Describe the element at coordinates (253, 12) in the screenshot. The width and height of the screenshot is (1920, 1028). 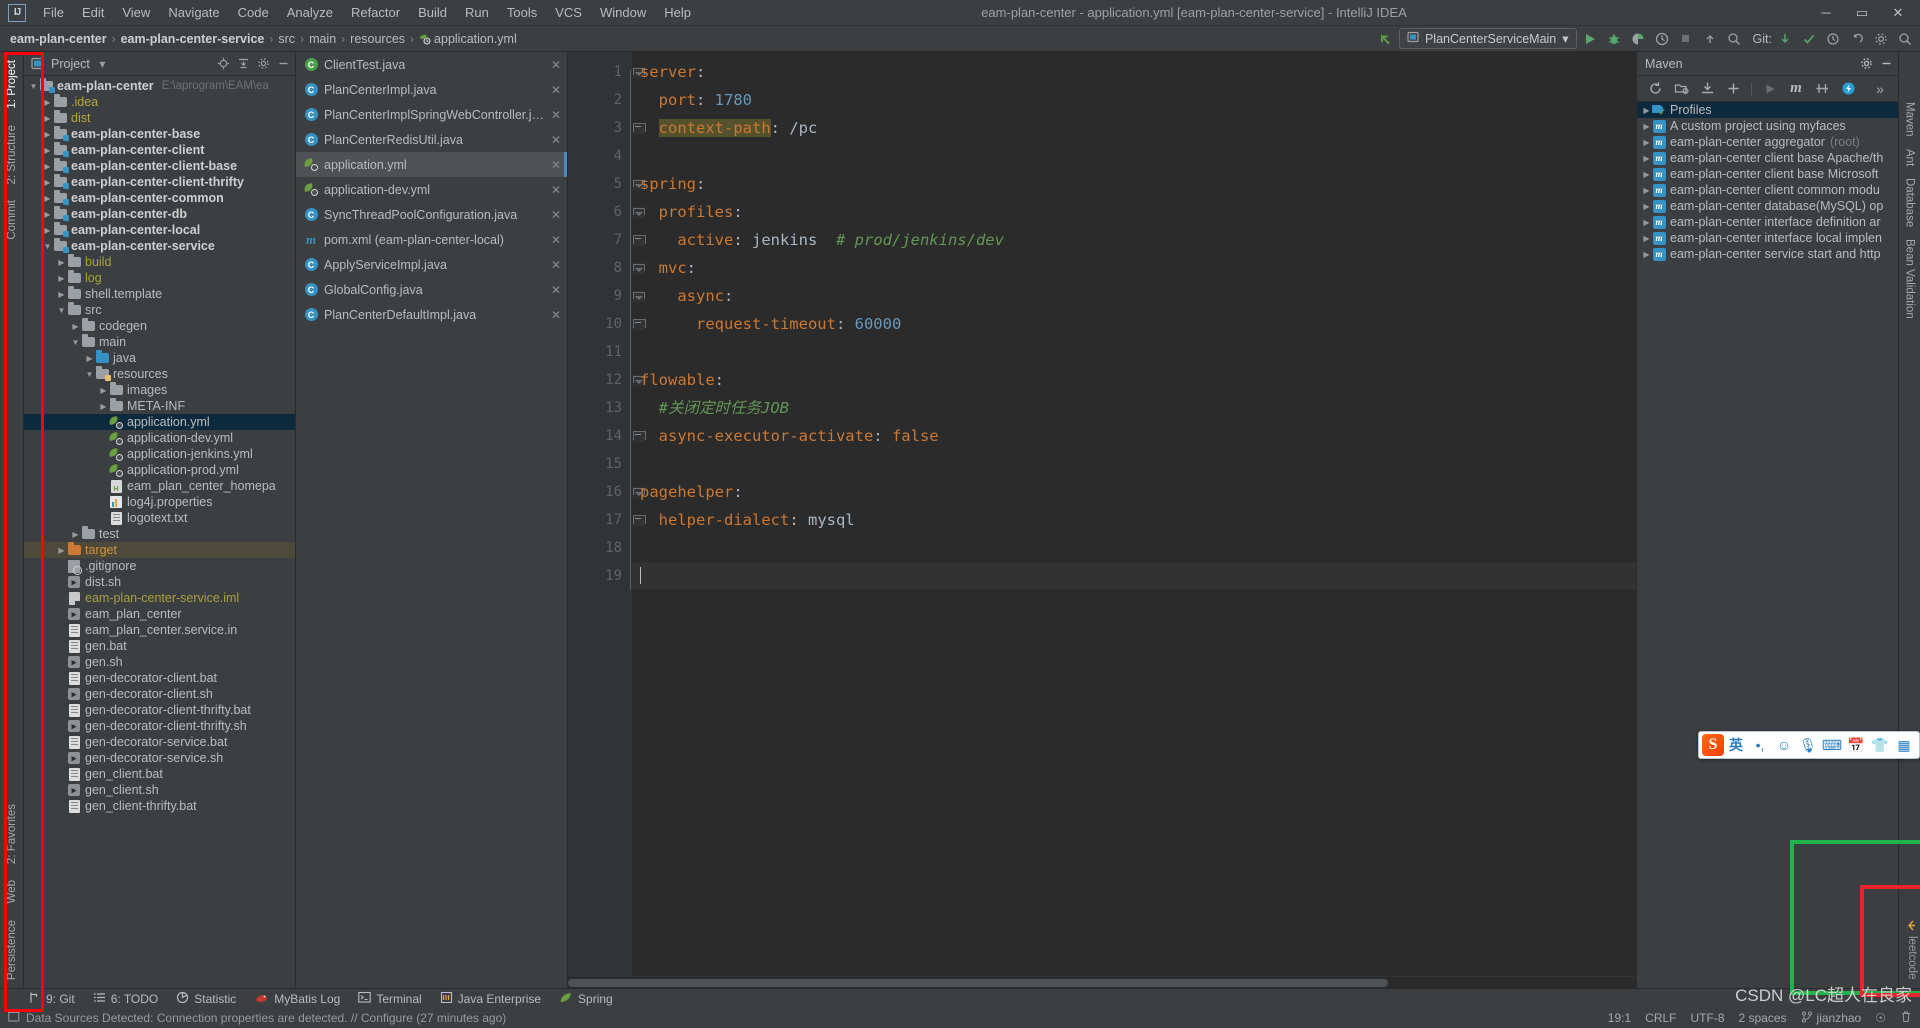
I see `menu-item-code: Code` at that location.